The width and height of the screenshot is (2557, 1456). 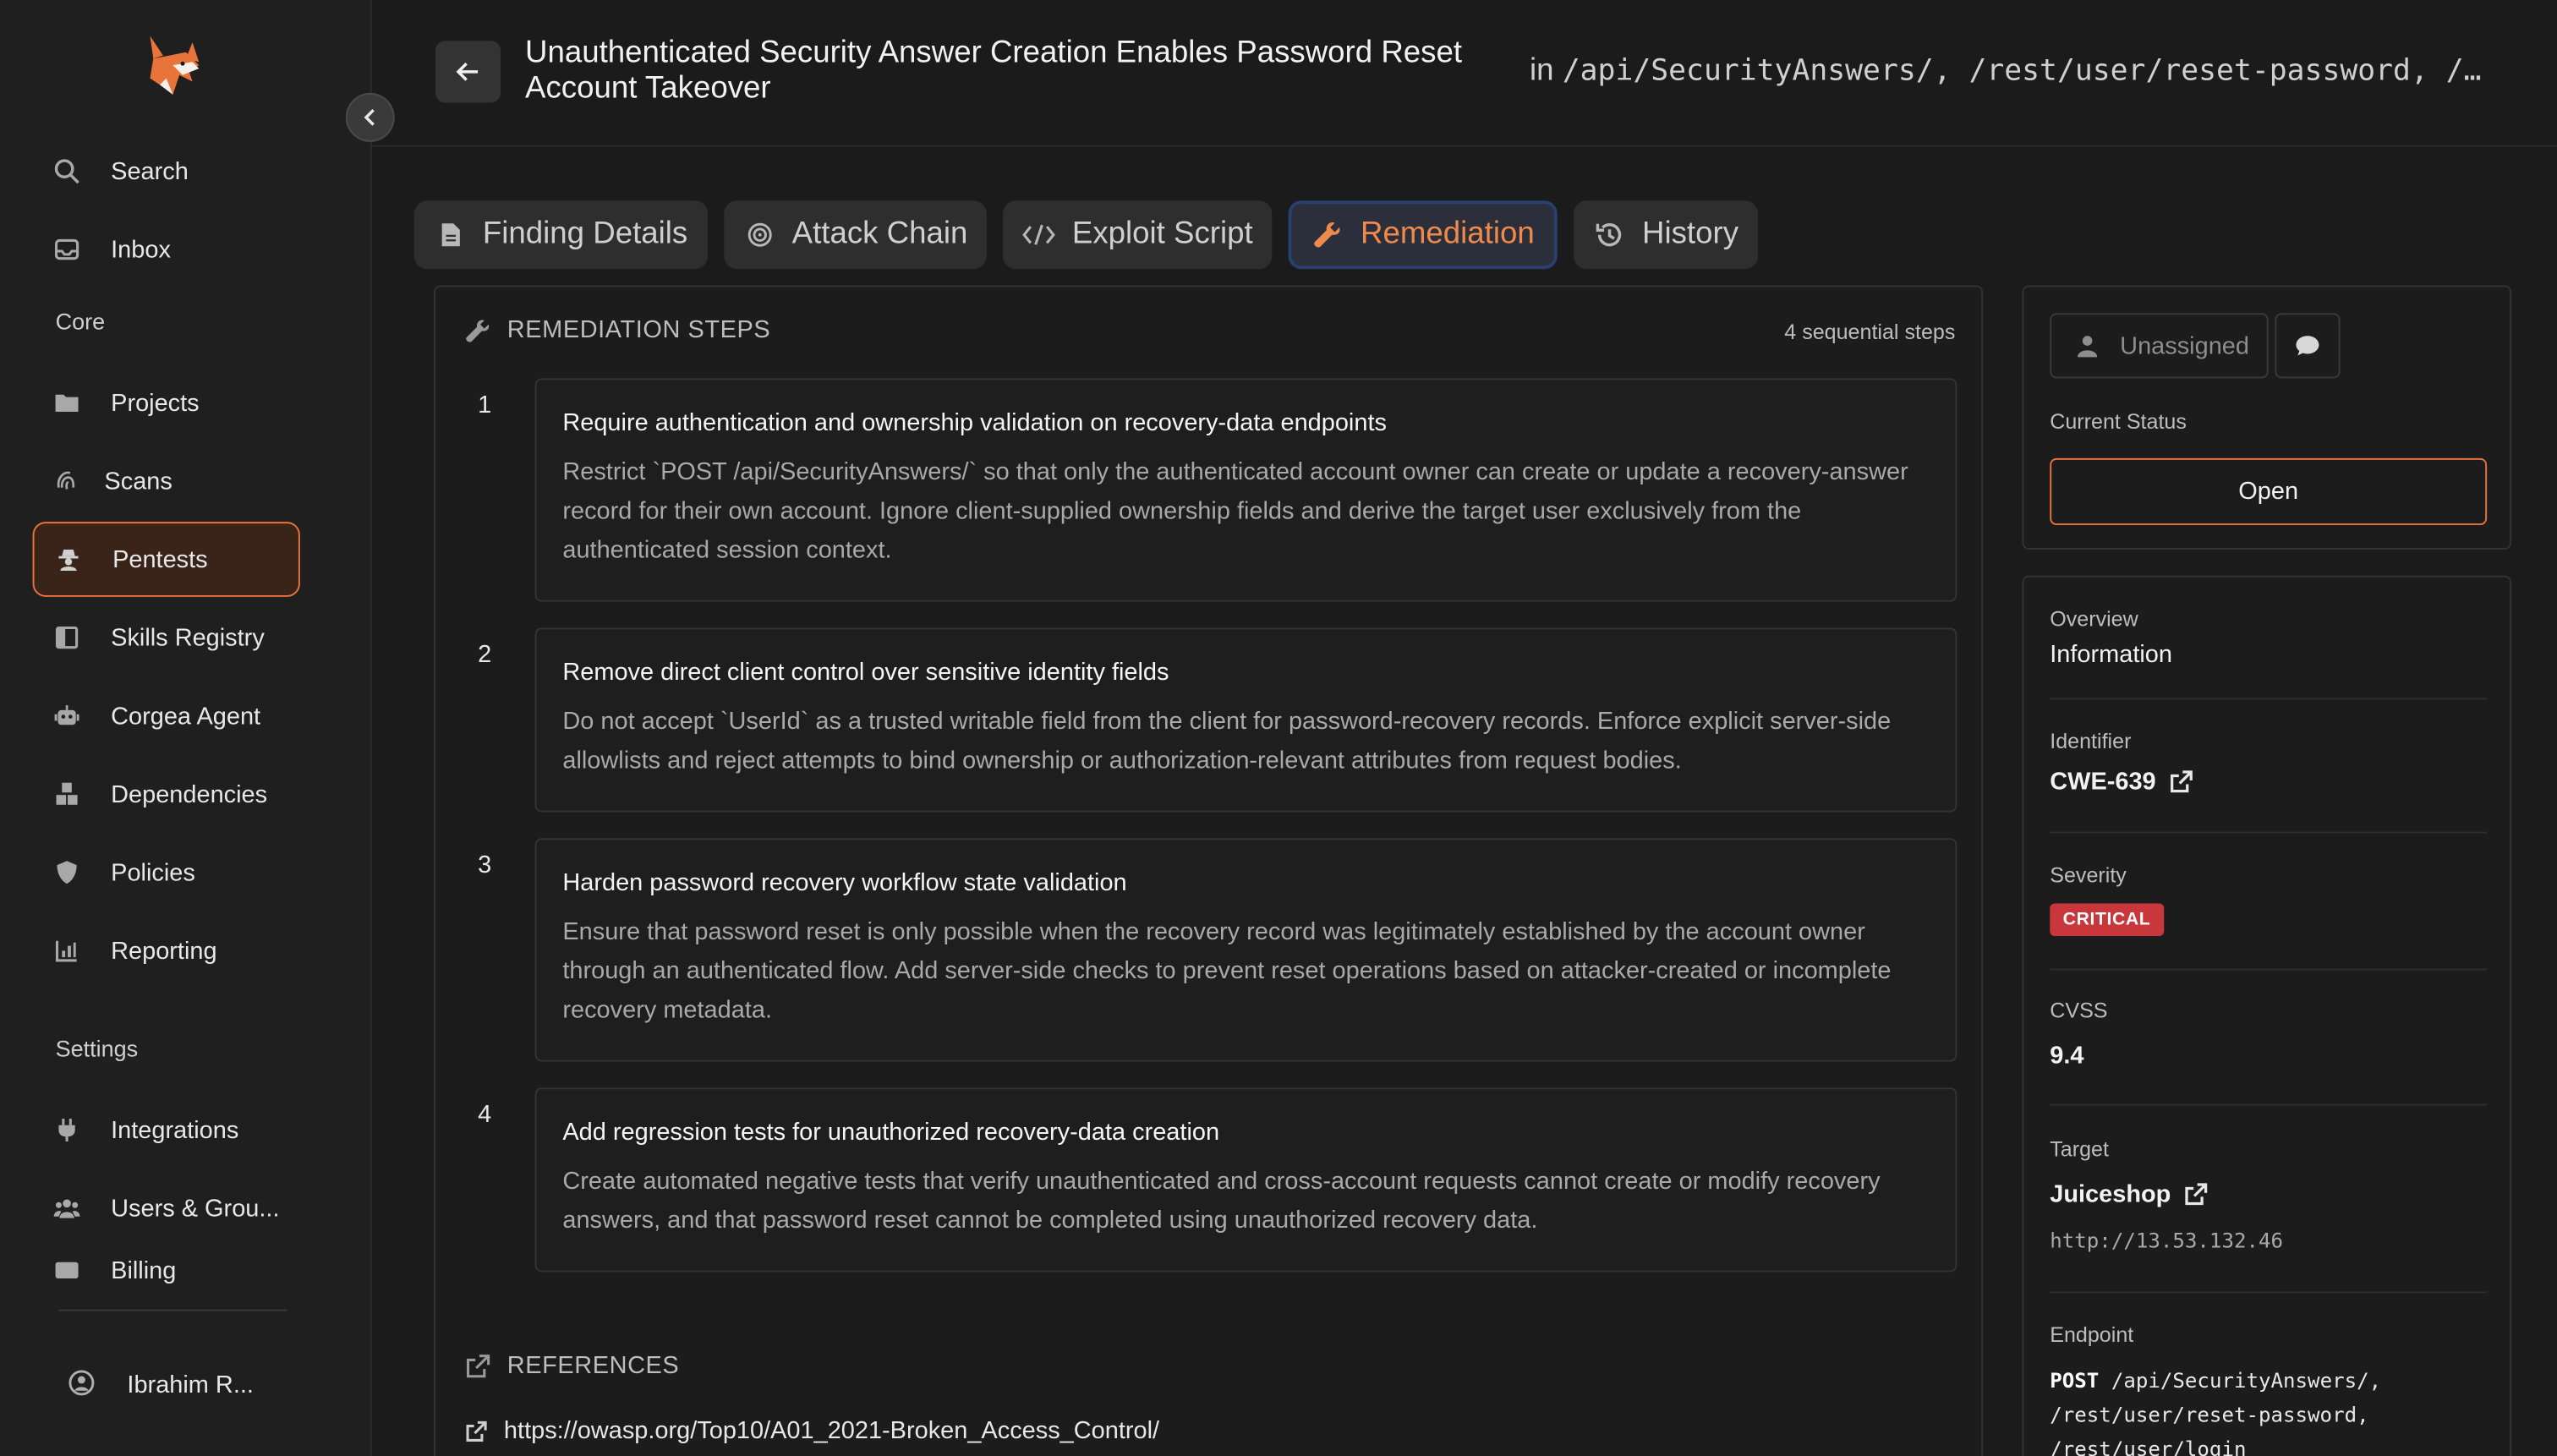 What do you see at coordinates (370, 117) in the screenshot?
I see `sidebar-collapse-button` at bounding box center [370, 117].